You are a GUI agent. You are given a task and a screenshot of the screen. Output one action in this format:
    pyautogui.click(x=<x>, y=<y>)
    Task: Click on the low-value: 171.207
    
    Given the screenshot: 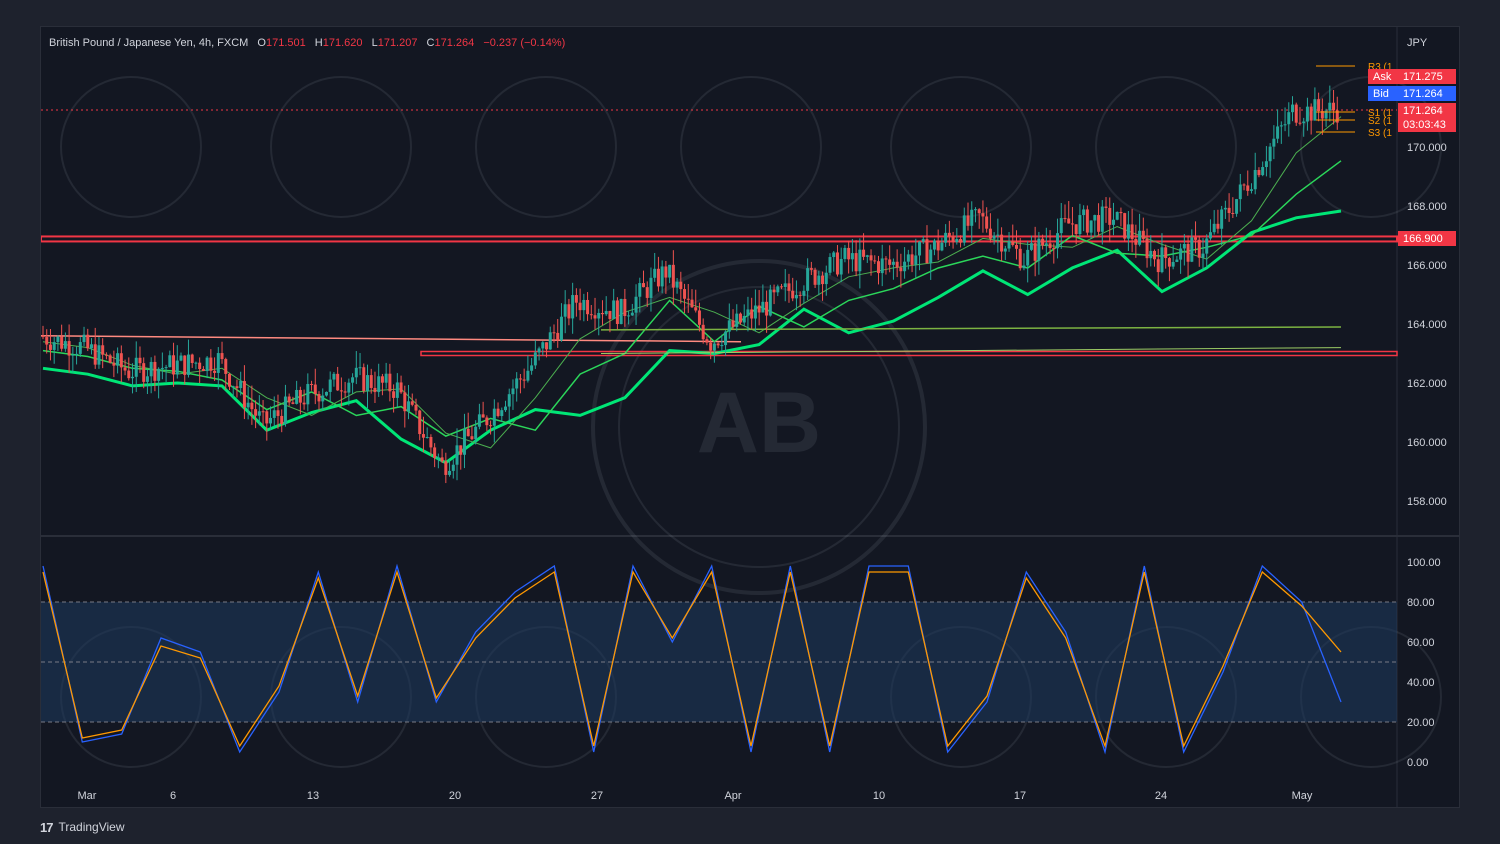 What is the action you would take?
    pyautogui.click(x=398, y=43)
    